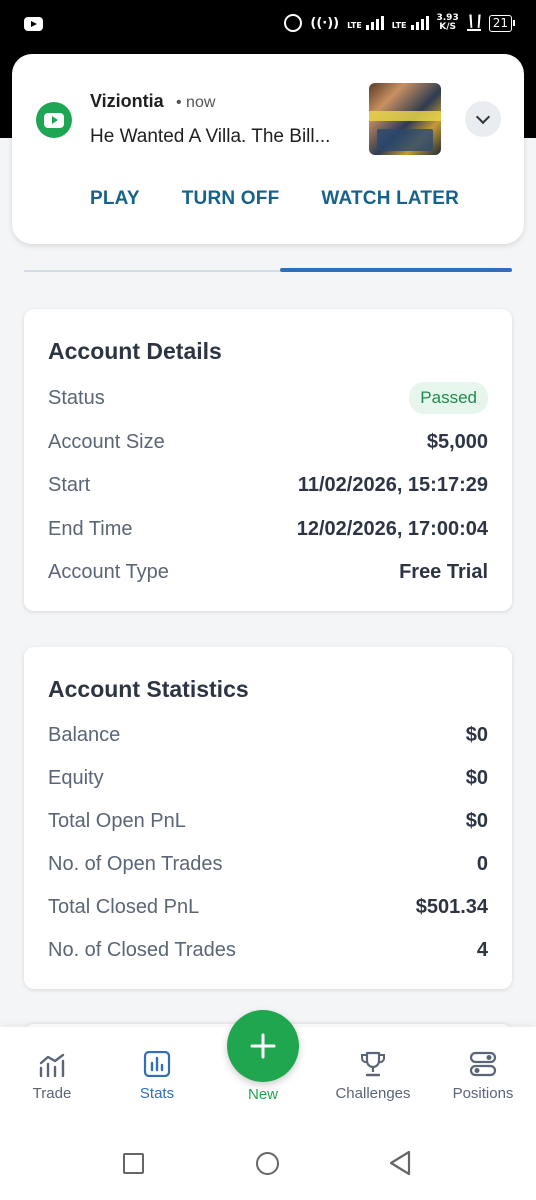  Describe the element at coordinates (268, 572) in the screenshot. I see `account-type-row: Account Type Free Trial` at that location.